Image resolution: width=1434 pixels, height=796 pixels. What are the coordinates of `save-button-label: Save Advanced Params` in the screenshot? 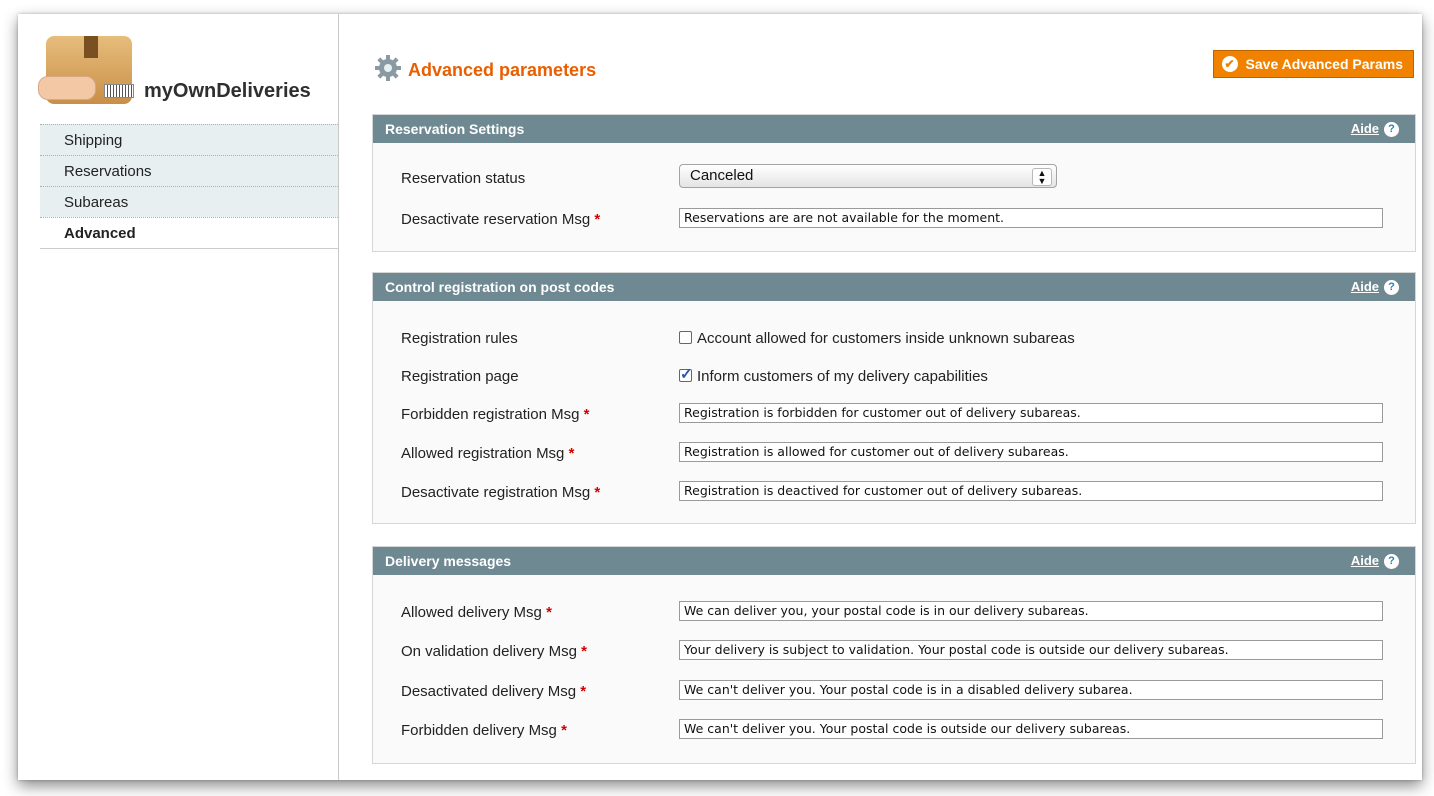 It's located at (1324, 64).